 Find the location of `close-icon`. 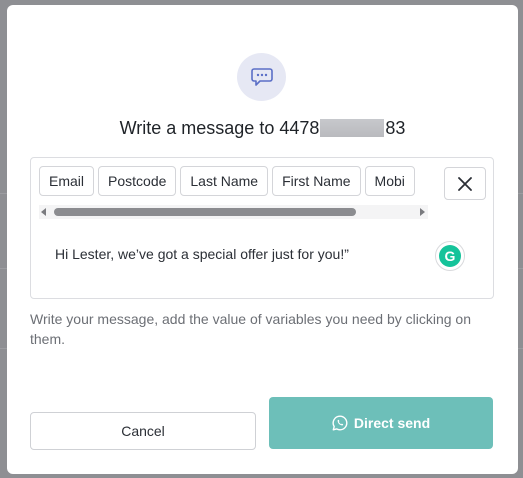

close-icon is located at coordinates (465, 183).